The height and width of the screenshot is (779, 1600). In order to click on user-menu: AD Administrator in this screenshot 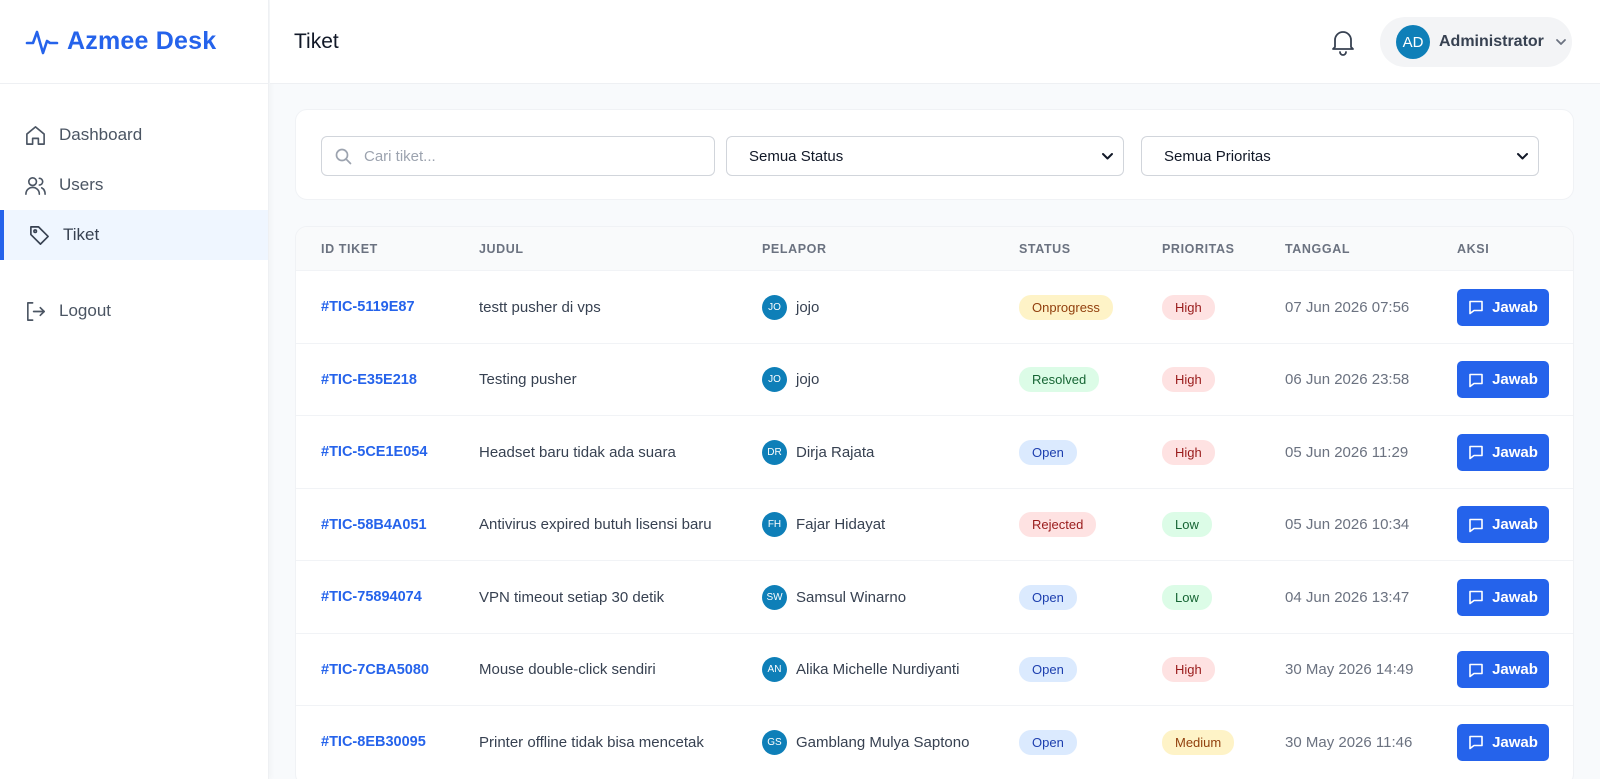, I will do `click(1476, 42)`.